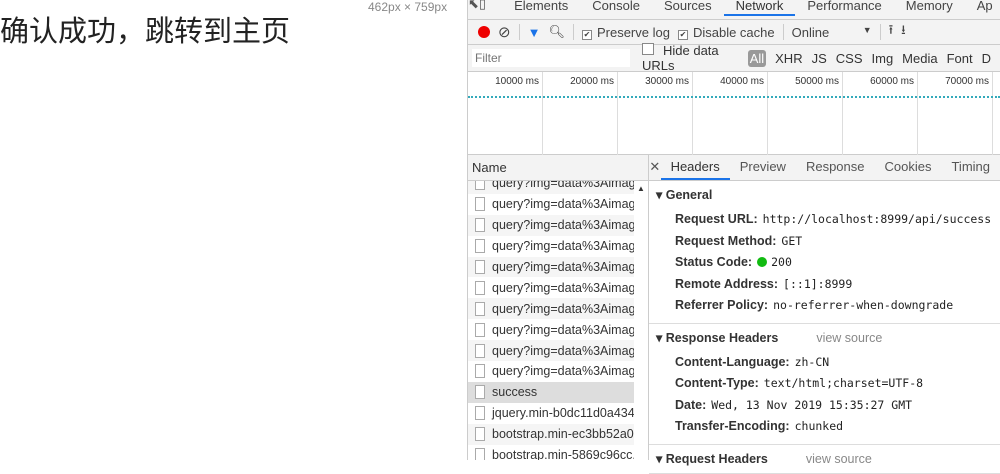 This screenshot has height=474, width=1000. Describe the element at coordinates (482, 6) in the screenshot. I see `device-toolbar-icon: ▯` at that location.